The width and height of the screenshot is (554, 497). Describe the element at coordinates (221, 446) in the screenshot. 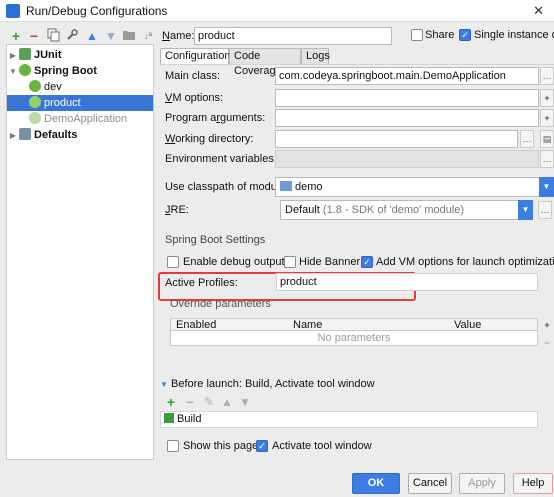

I see `show-this-page-label: Show this page` at that location.